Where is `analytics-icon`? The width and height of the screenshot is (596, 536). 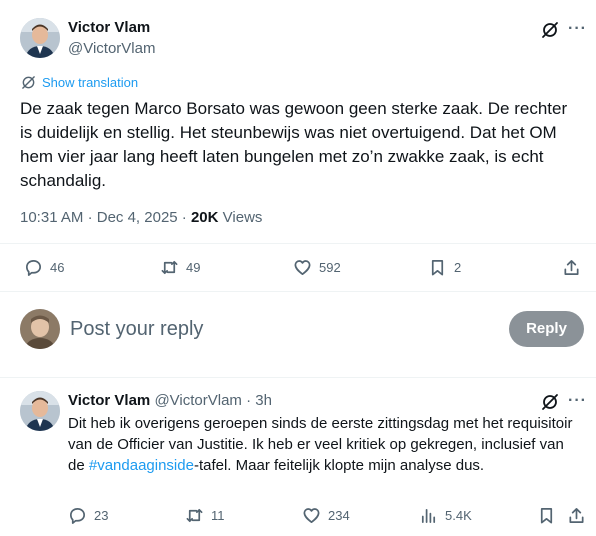 analytics-icon is located at coordinates (428, 516).